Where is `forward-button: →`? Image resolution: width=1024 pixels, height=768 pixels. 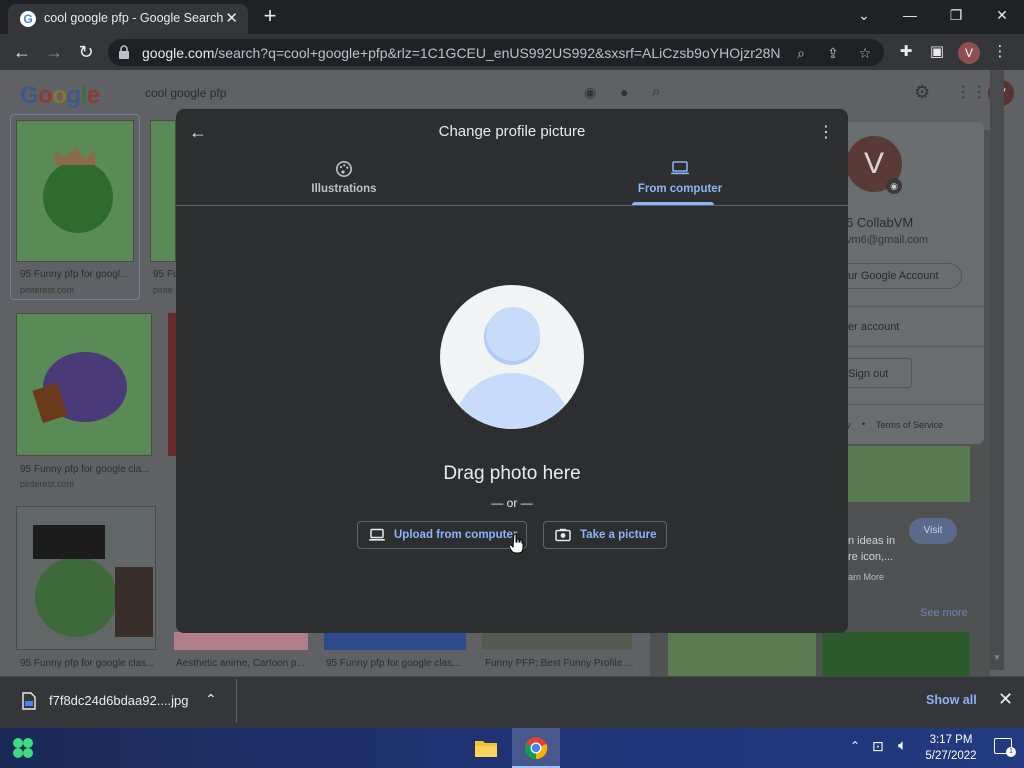 forward-button: → is located at coordinates (54, 52).